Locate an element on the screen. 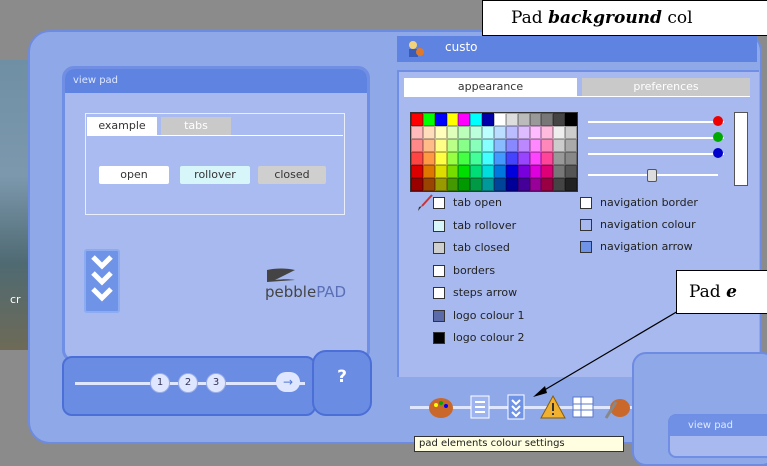 The height and width of the screenshot is (466, 767). annotation-background: Pad background col is located at coordinates (624, 18).